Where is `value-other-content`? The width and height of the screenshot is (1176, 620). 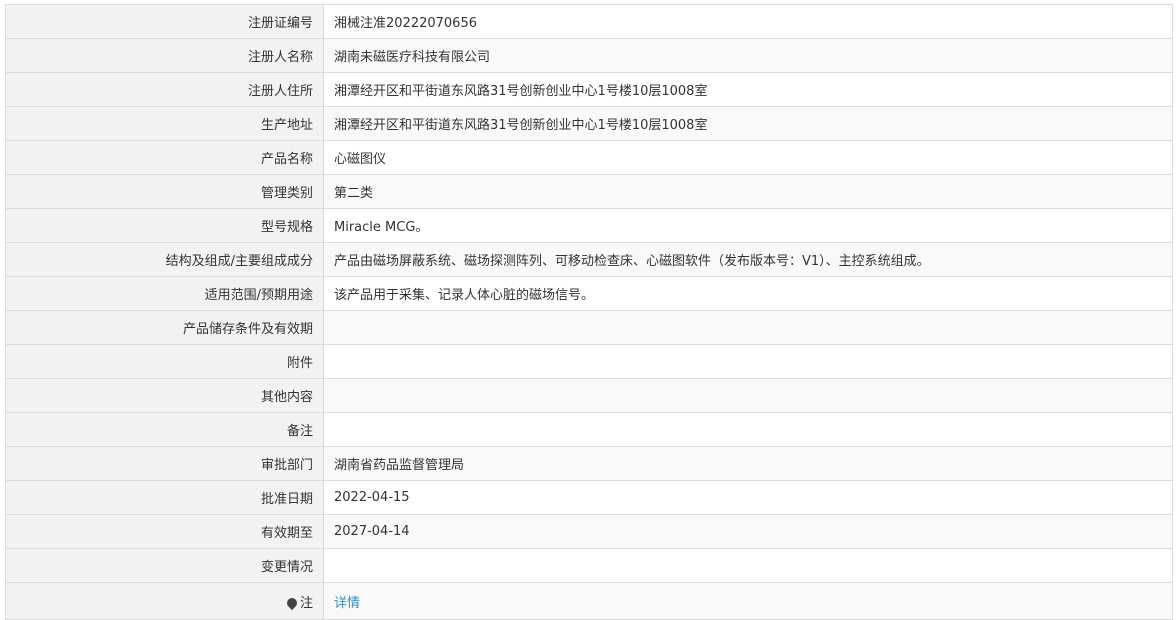
value-other-content is located at coordinates (748, 395).